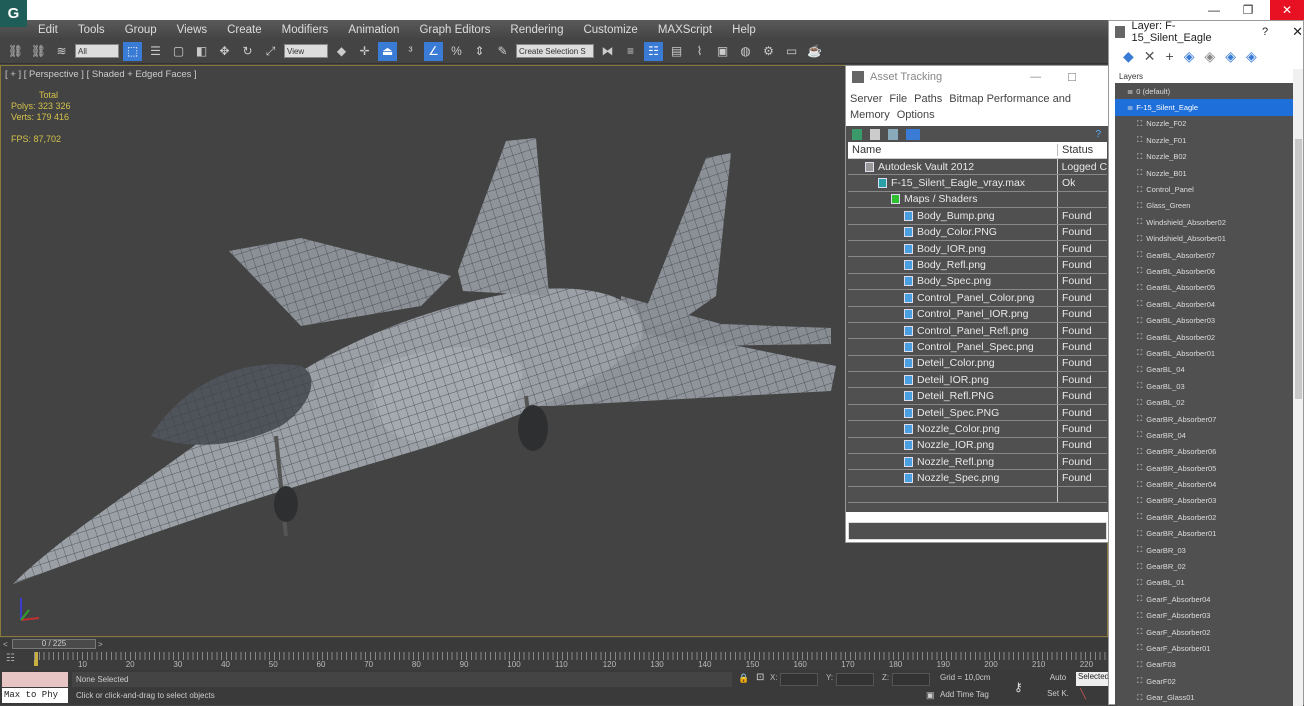 The height and width of the screenshot is (706, 1304). What do you see at coordinates (35, 679) in the screenshot?
I see `maxscript-listener-output` at bounding box center [35, 679].